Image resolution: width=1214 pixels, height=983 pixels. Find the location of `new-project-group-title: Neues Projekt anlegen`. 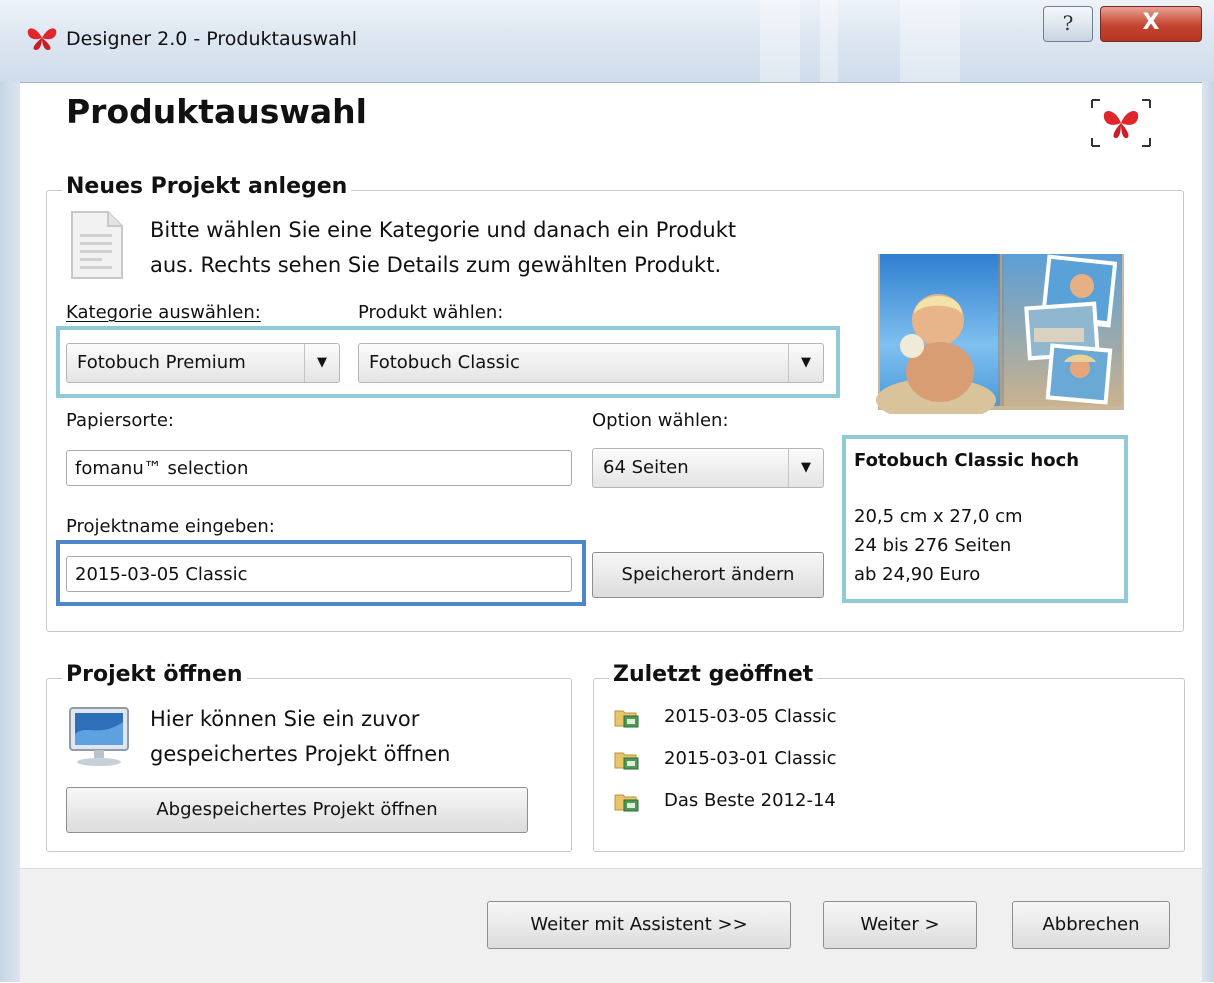

new-project-group-title: Neues Projekt anlegen is located at coordinates (207, 186).